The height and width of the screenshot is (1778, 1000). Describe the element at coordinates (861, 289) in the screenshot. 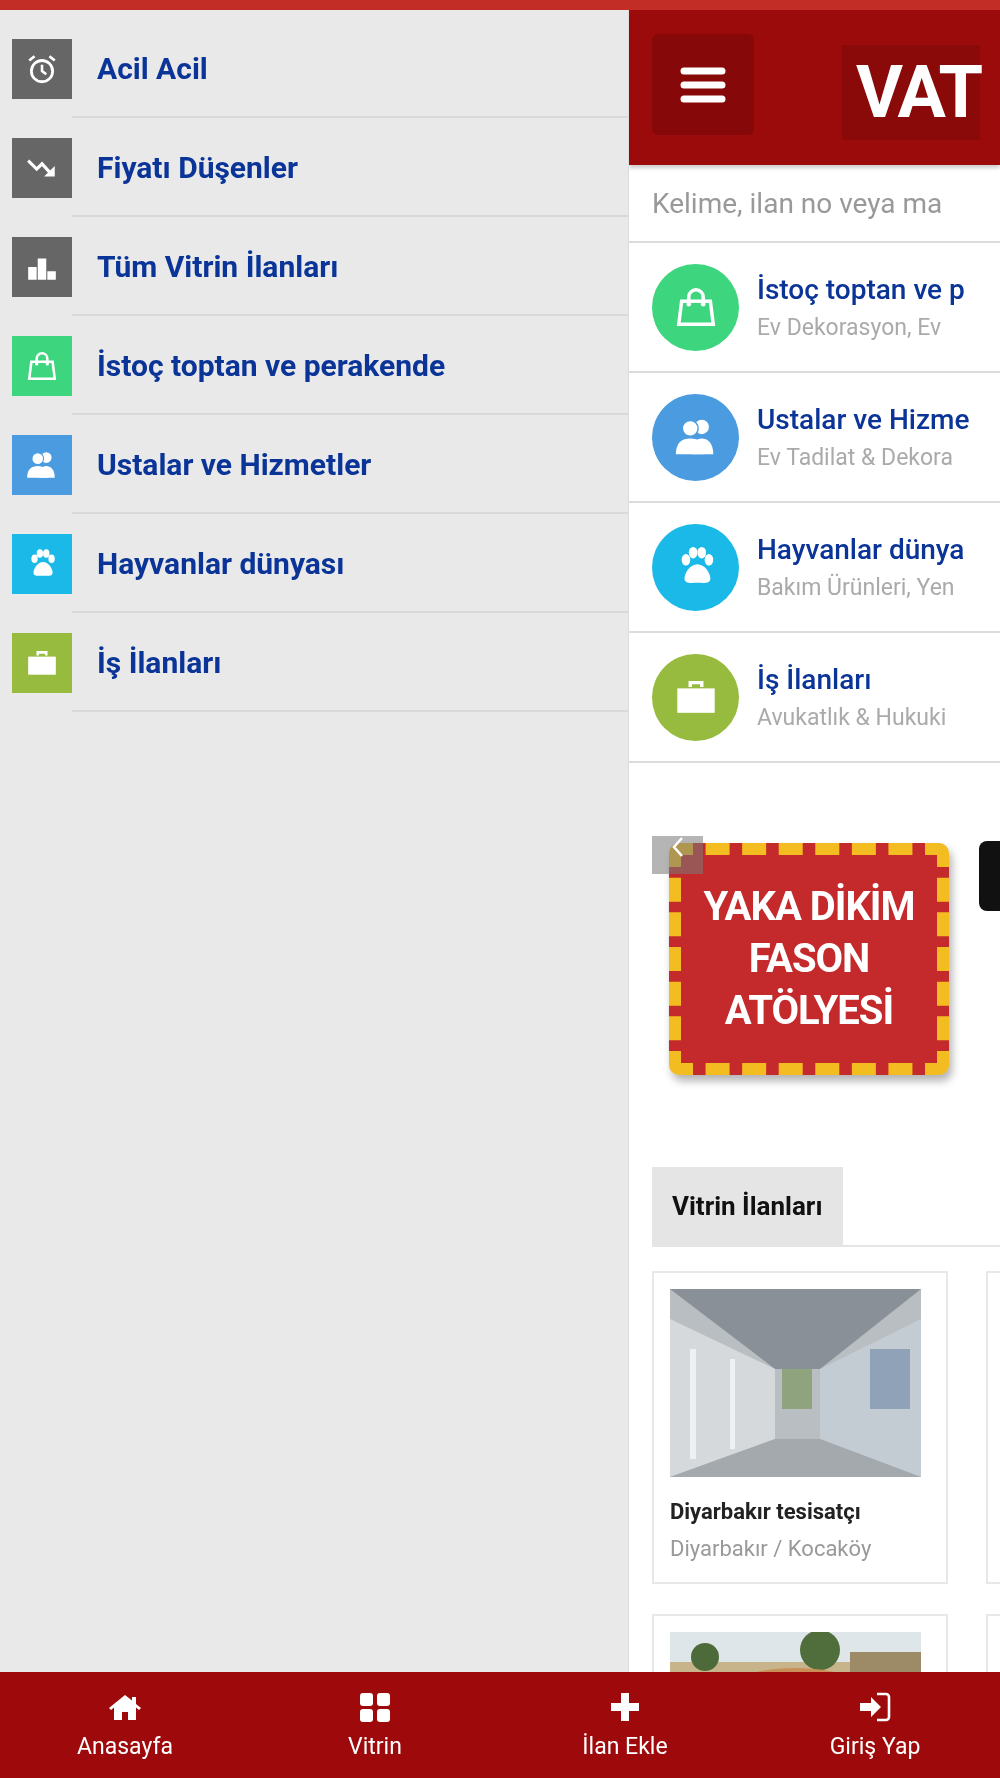

I see `category-title: İstoç toptan ve p` at that location.